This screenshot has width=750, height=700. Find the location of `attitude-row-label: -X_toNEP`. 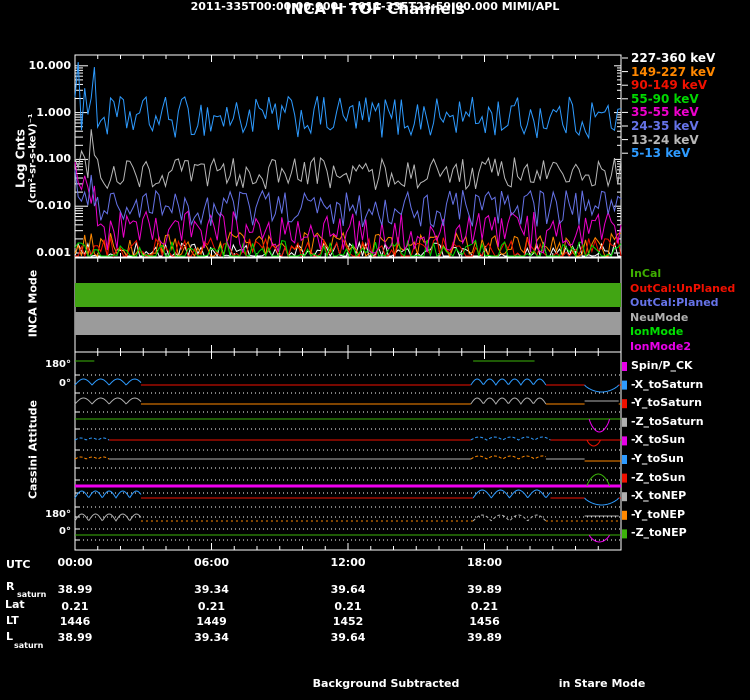

attitude-row-label: -X_toNEP is located at coordinates (659, 496).